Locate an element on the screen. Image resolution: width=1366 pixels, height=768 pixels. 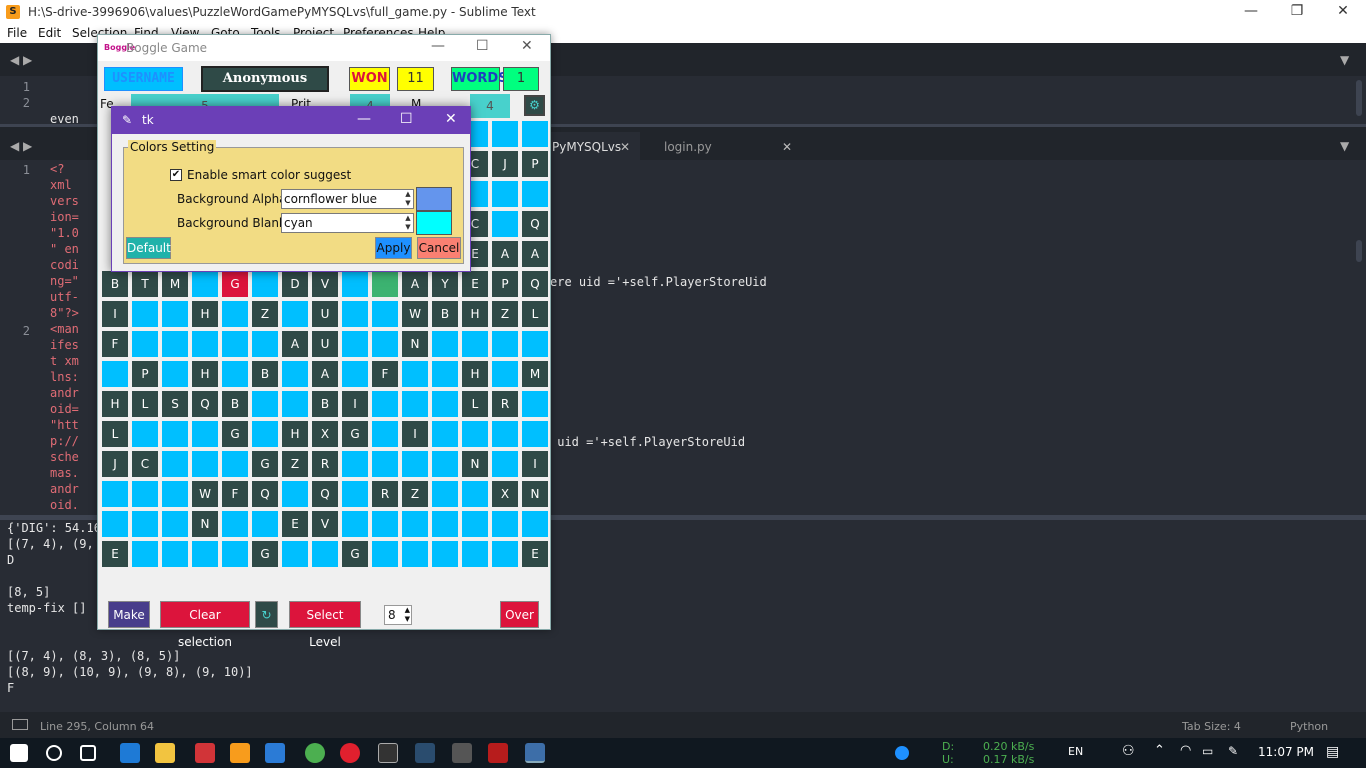
tab-size: Tab Size: 4 is located at coordinates (1211, 726).